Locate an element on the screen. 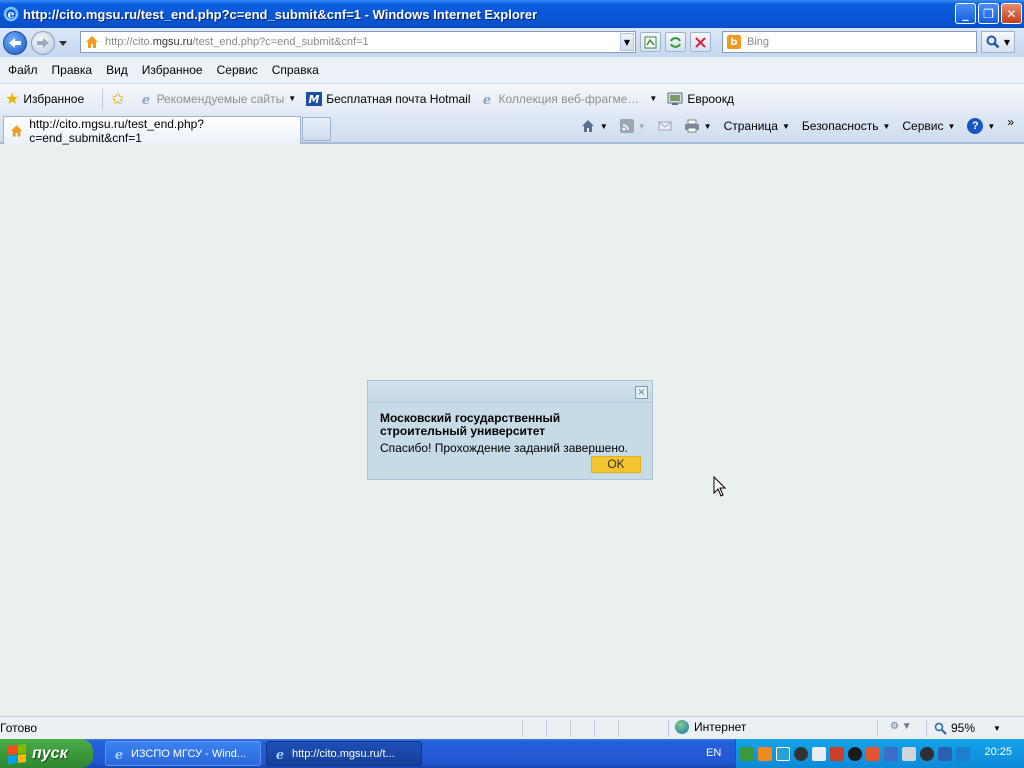 The width and height of the screenshot is (1024, 768). hotmail-link: M Бесплатная почта Hotmail is located at coordinates (388, 98).